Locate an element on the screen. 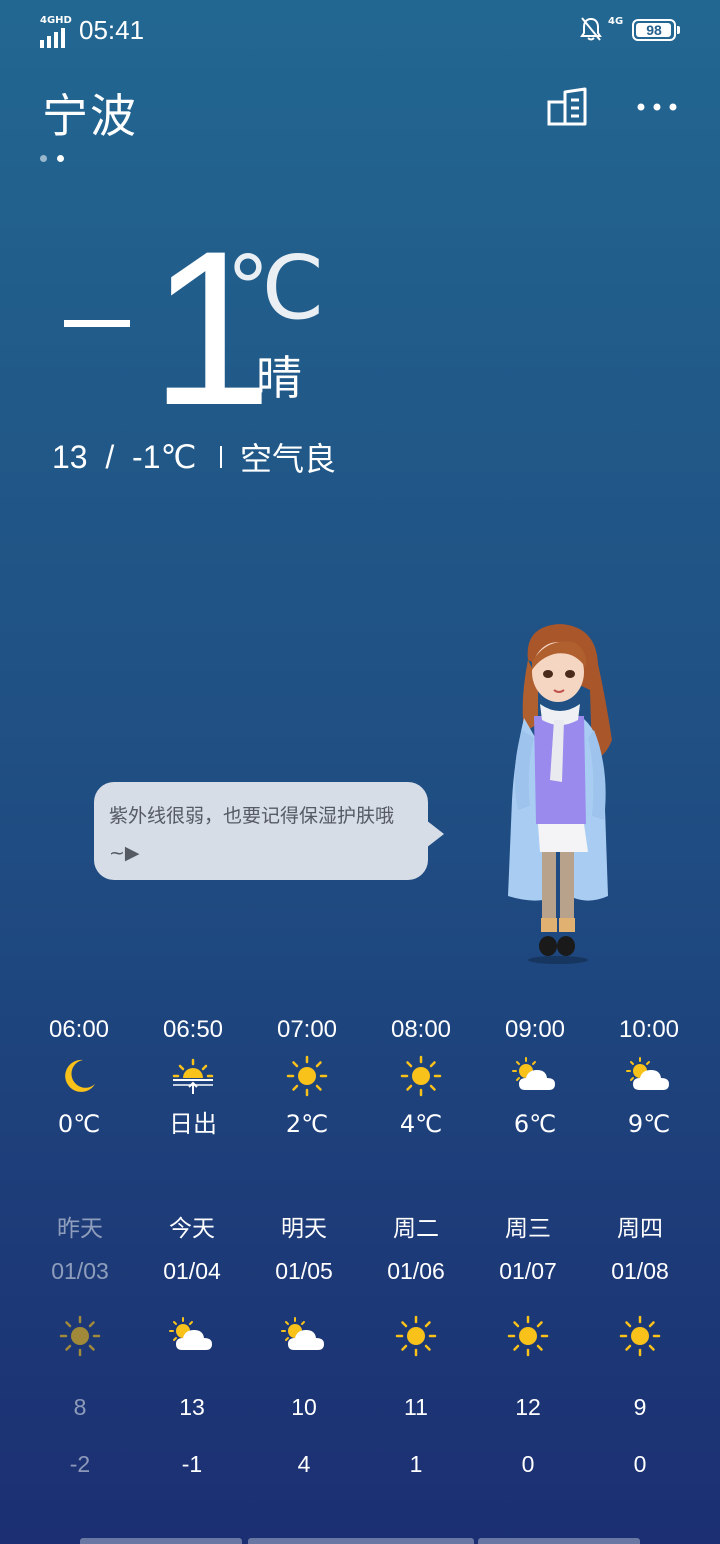 The height and width of the screenshot is (1544, 720). hourly-item: 07:00 2℃ is located at coordinates (307, 1078).